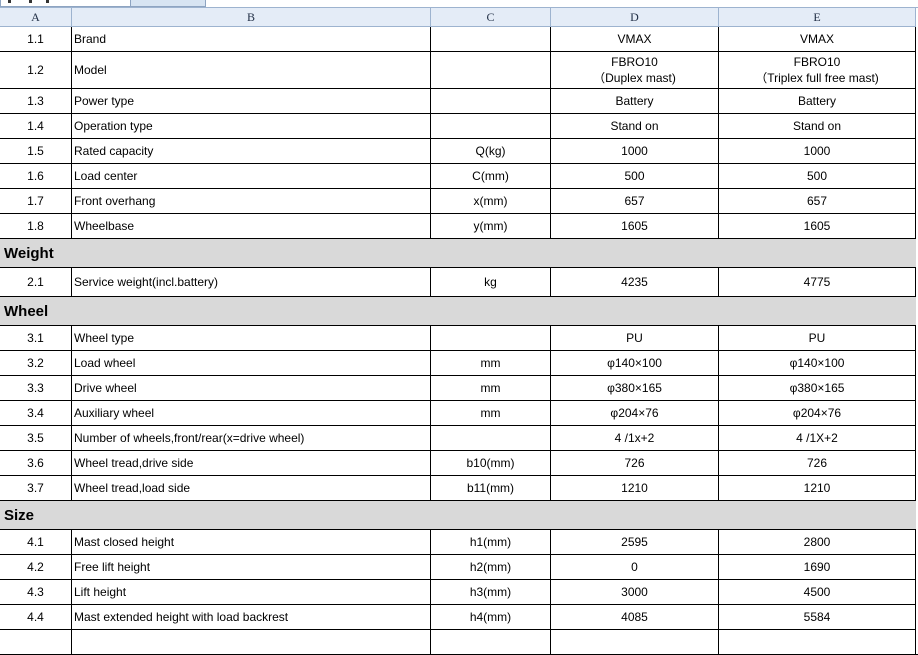 Image resolution: width=918 pixels, height=655 pixels. I want to click on item-name-cell: Wheel tread,drive side, so click(251, 463).